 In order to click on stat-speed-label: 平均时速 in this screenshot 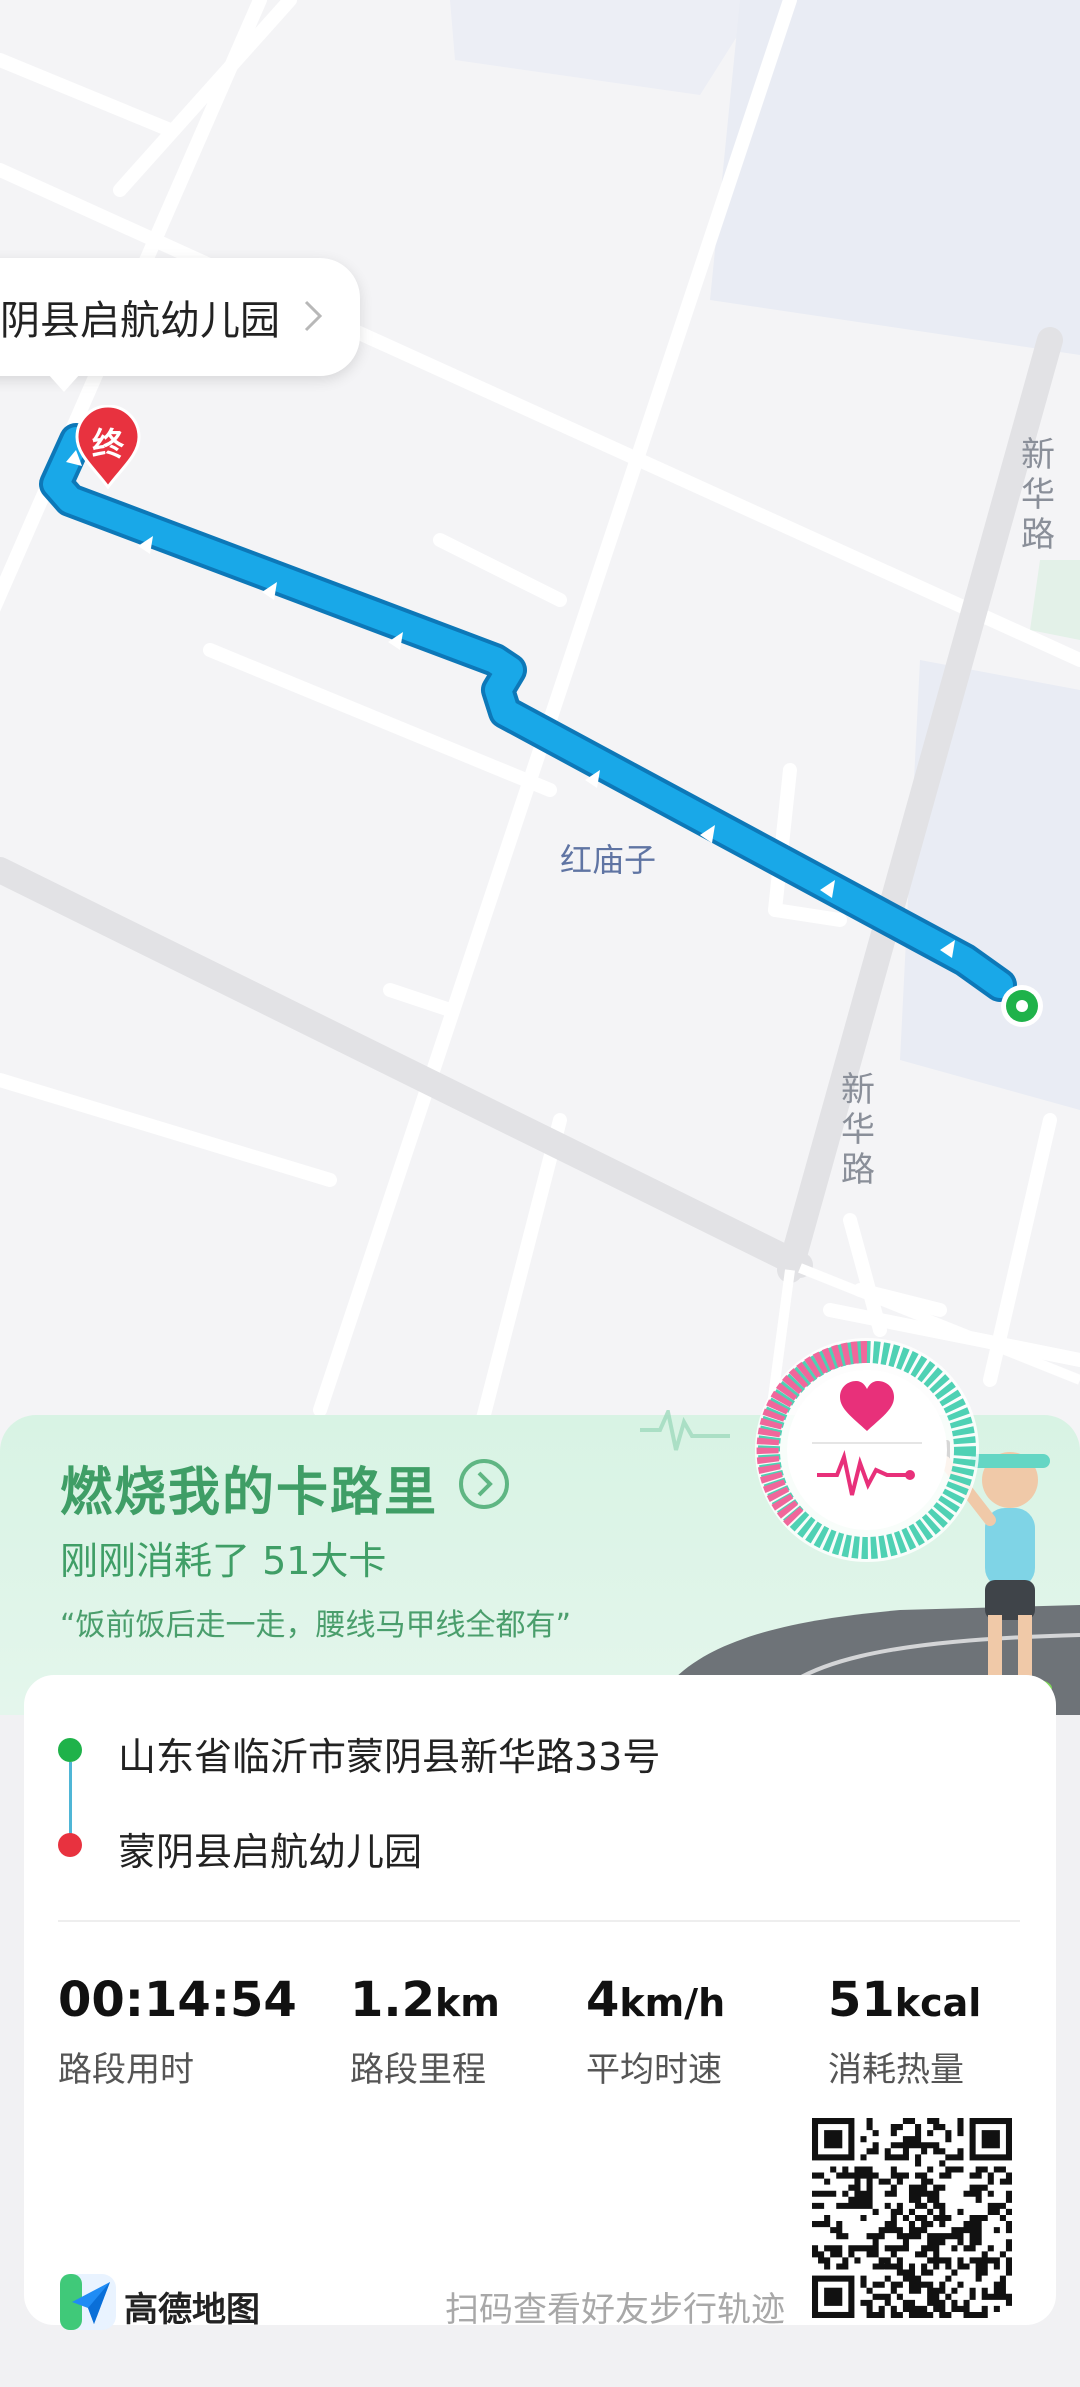, I will do `click(654, 2070)`.